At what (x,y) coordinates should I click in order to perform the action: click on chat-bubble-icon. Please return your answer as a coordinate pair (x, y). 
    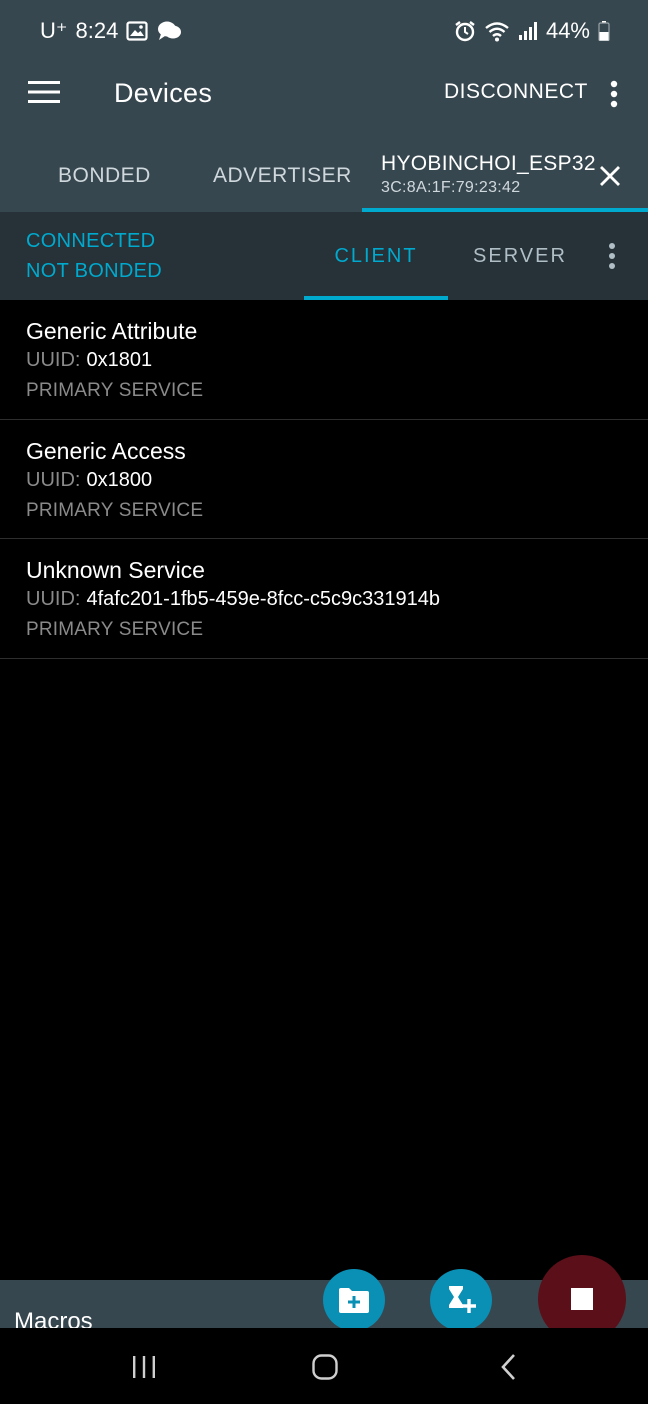
    Looking at the image, I should click on (169, 31).